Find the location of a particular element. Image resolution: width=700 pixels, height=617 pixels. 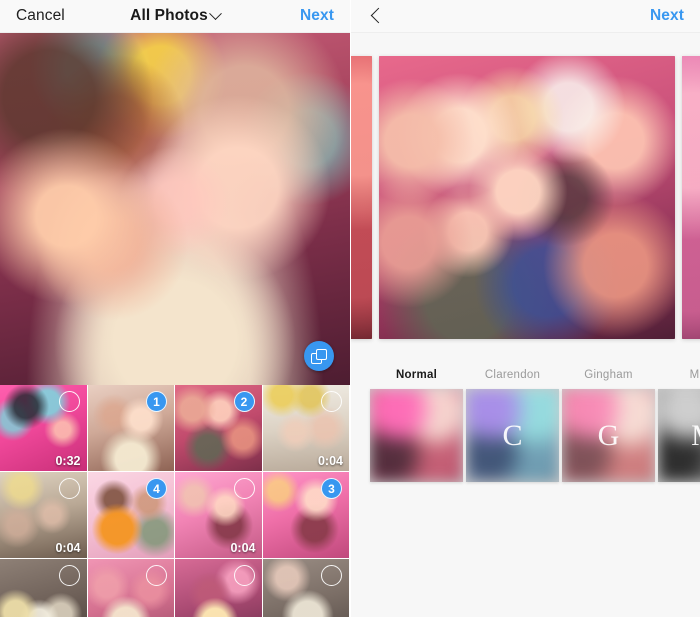

filter-thumbnail: G is located at coordinates (608, 435).